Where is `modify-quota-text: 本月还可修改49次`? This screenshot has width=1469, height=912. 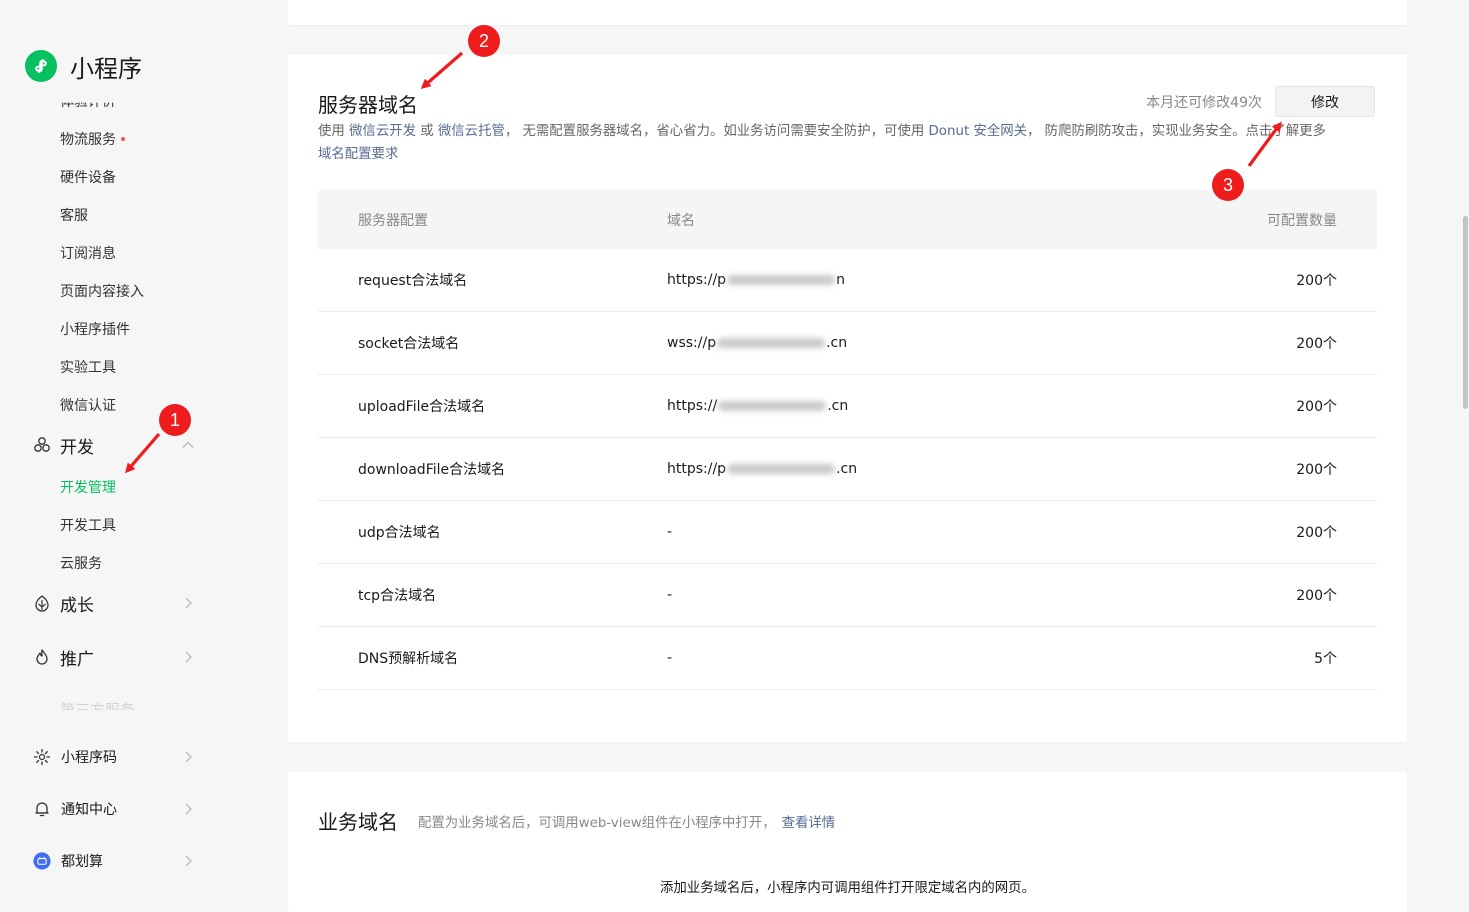 modify-quota-text: 本月还可修改49次 is located at coordinates (1204, 103).